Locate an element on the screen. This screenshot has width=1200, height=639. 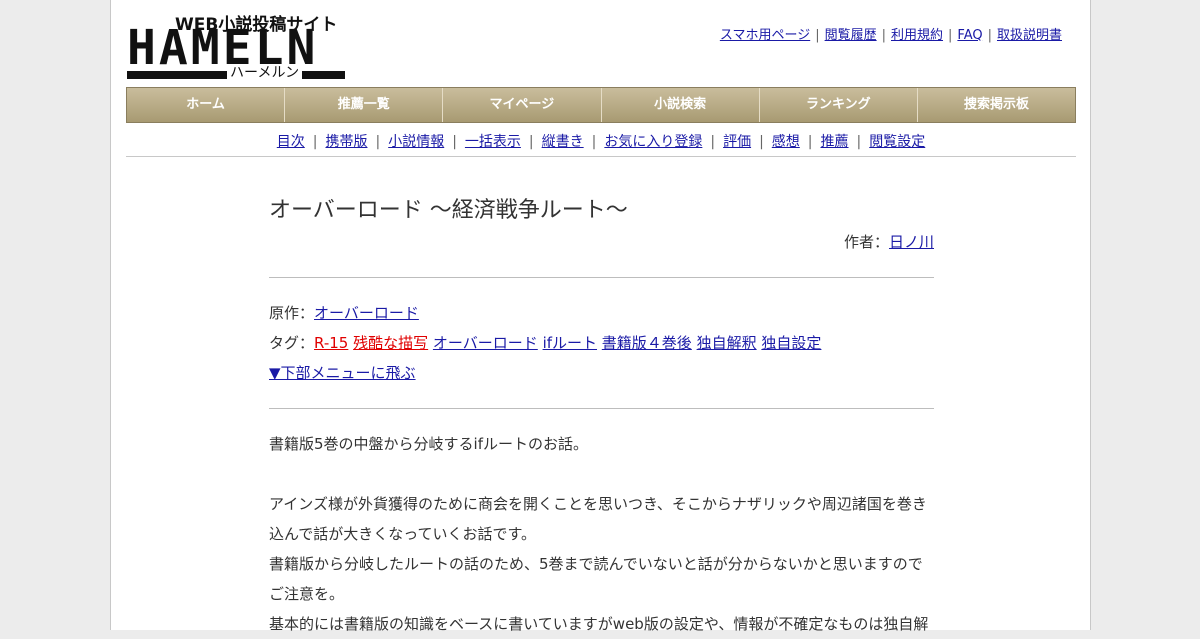
nav-tab-mypage: マイページ is located at coordinates (522, 105).